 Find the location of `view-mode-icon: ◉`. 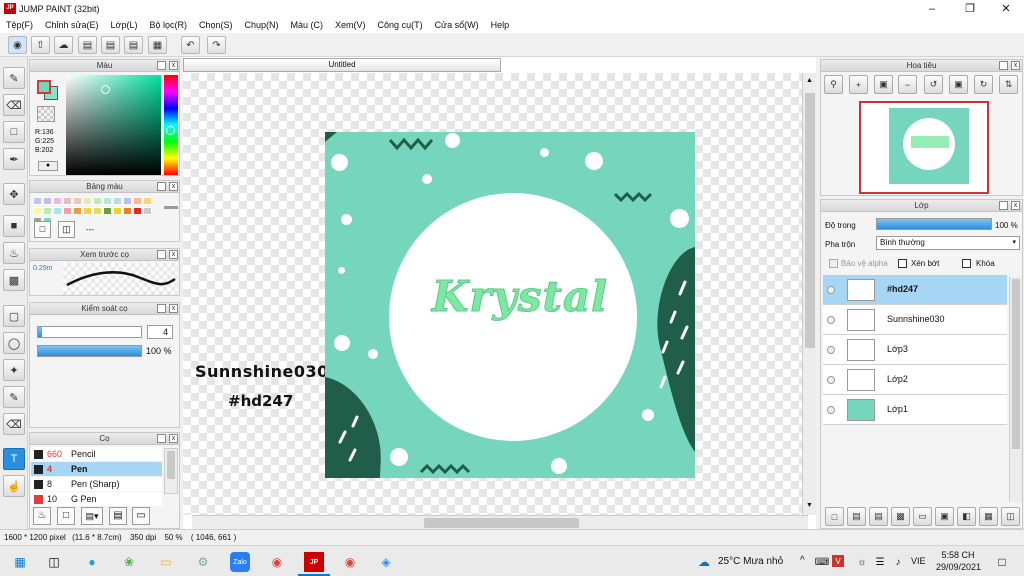

view-mode-icon: ◉ is located at coordinates (17, 45).